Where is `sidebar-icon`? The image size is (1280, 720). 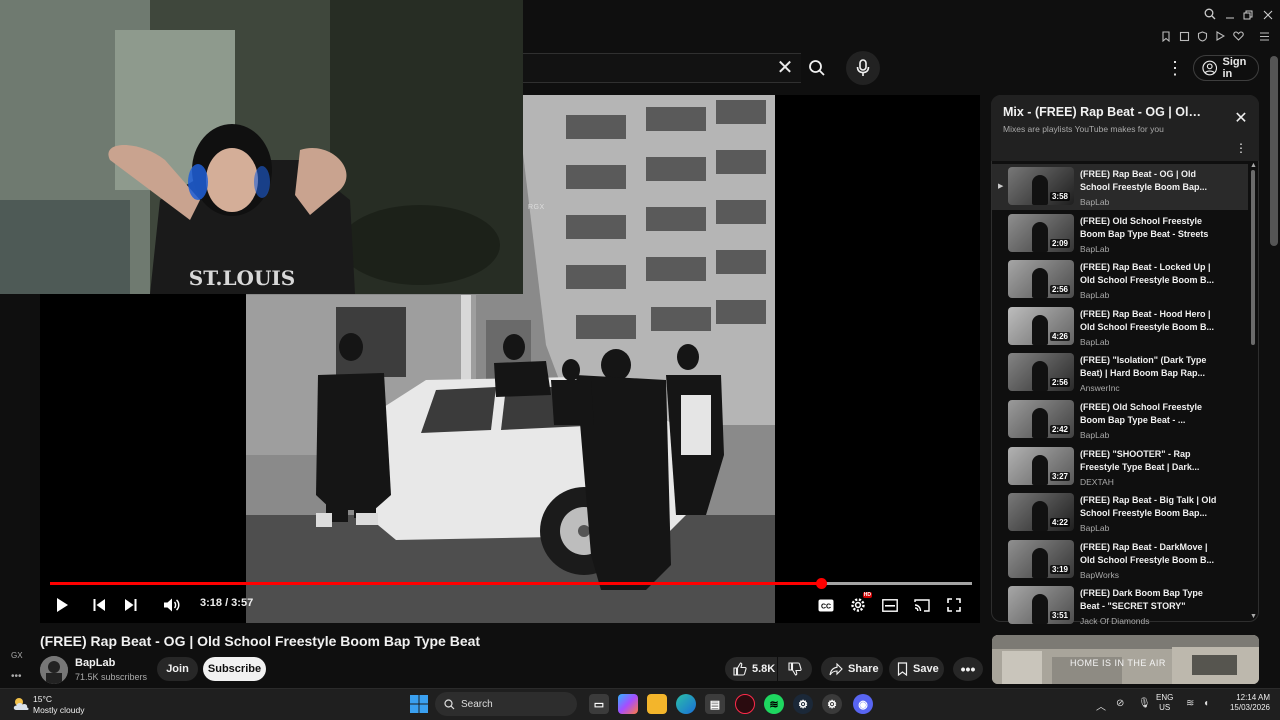 sidebar-icon is located at coordinates (1264, 38).